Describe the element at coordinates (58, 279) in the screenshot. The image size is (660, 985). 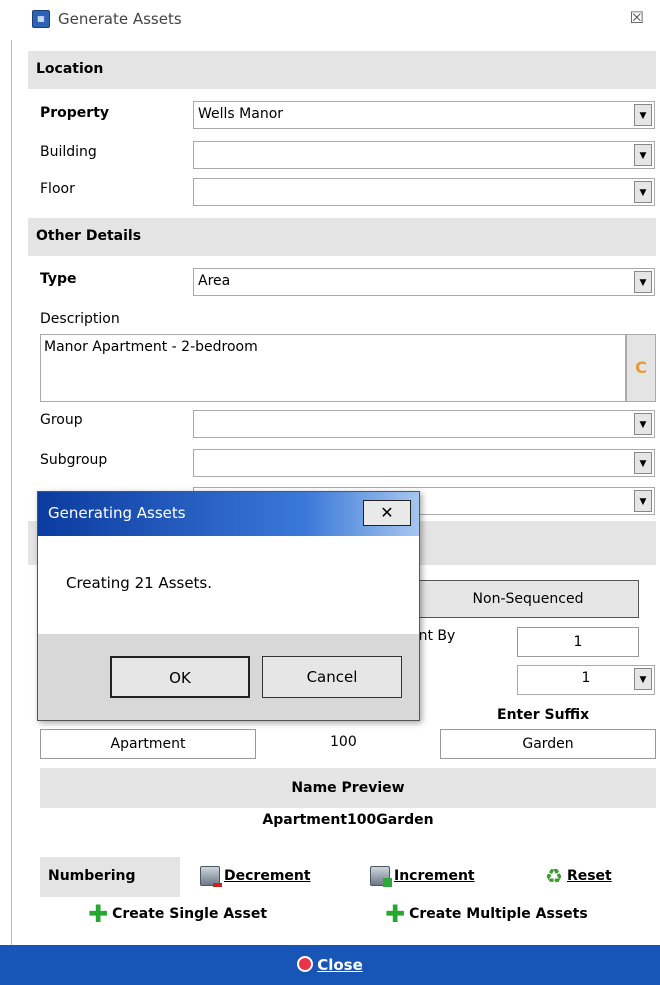
I see `type-label: Type` at that location.